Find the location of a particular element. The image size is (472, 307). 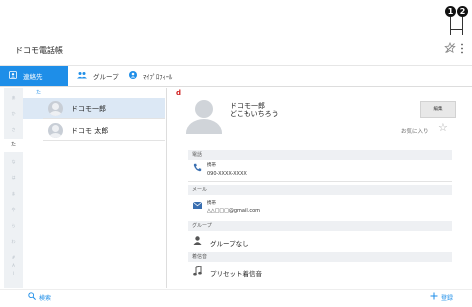

docomo-badge: d is located at coordinates (179, 93).